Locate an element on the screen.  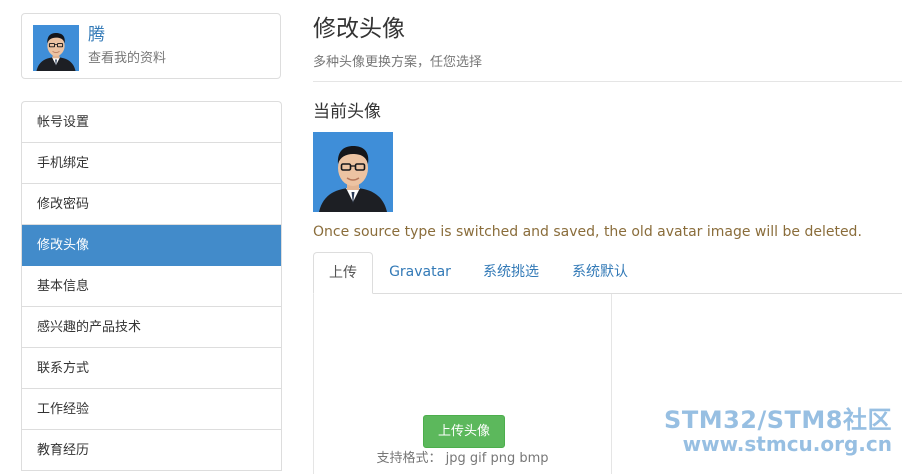
view-profile-link: 查看我的资料 is located at coordinates (127, 59).